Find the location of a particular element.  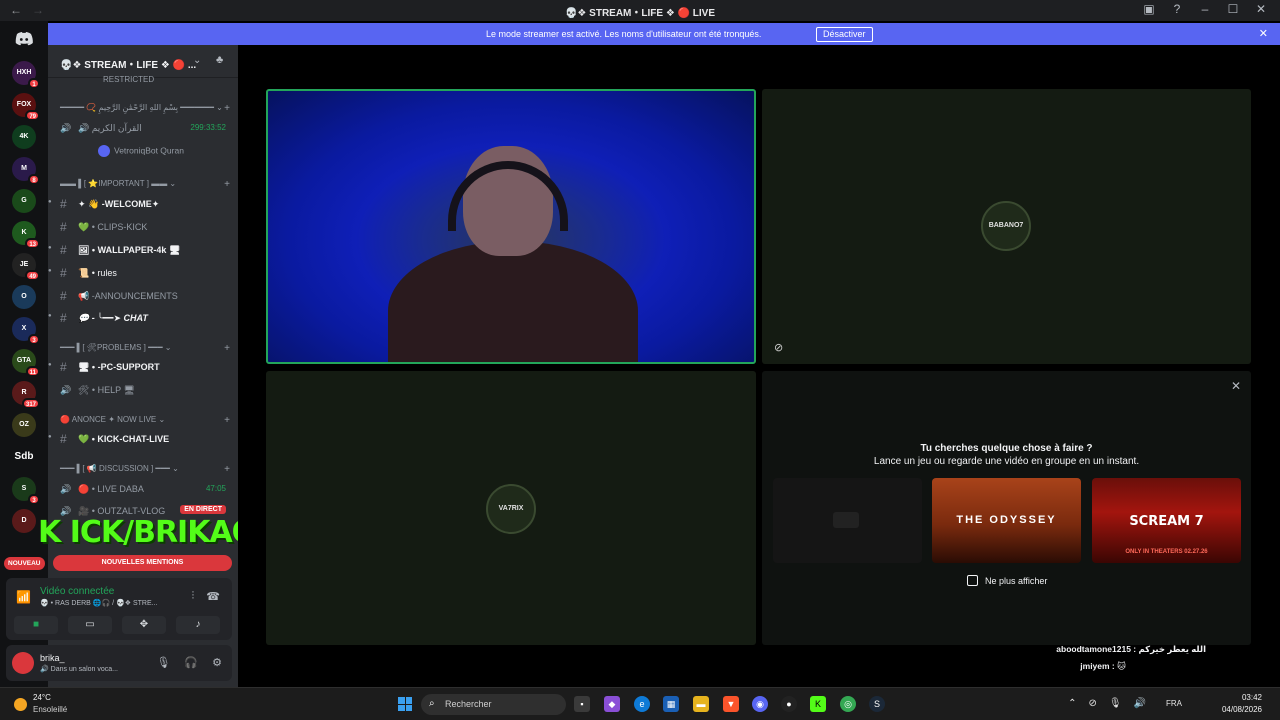

category-discussion: ━━━ ▌[ 📢 DISCUSSION ] ━━━ ⌄ + is located at coordinates (145, 469).